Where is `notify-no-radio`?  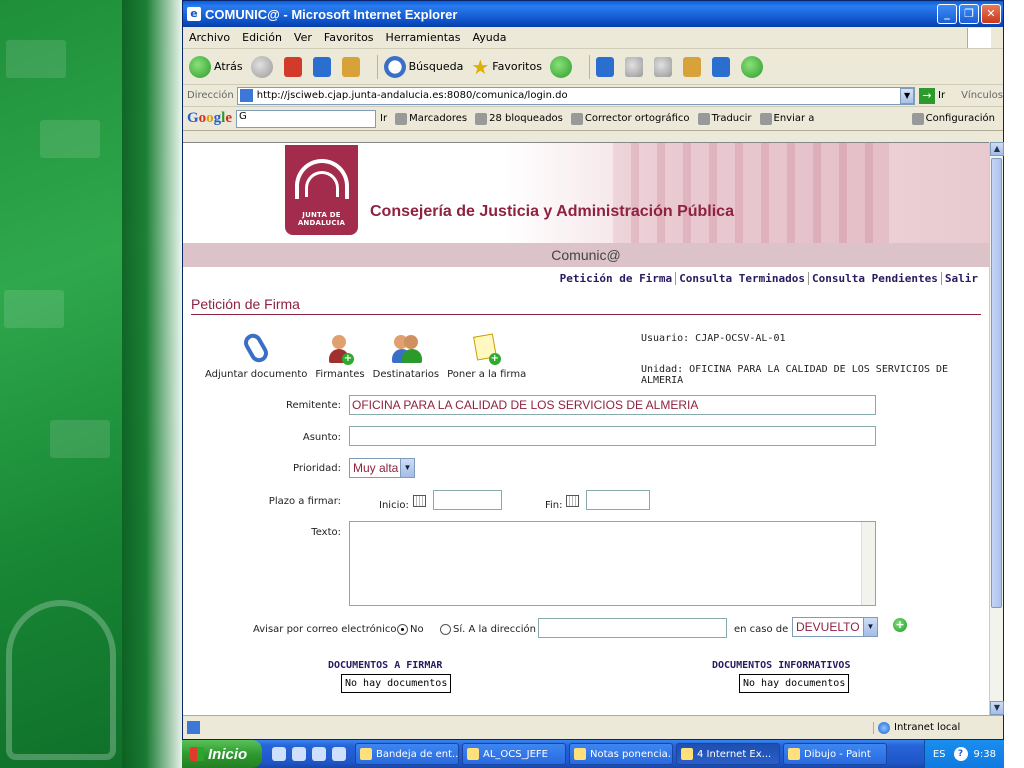
notify-no-radio is located at coordinates (402, 629).